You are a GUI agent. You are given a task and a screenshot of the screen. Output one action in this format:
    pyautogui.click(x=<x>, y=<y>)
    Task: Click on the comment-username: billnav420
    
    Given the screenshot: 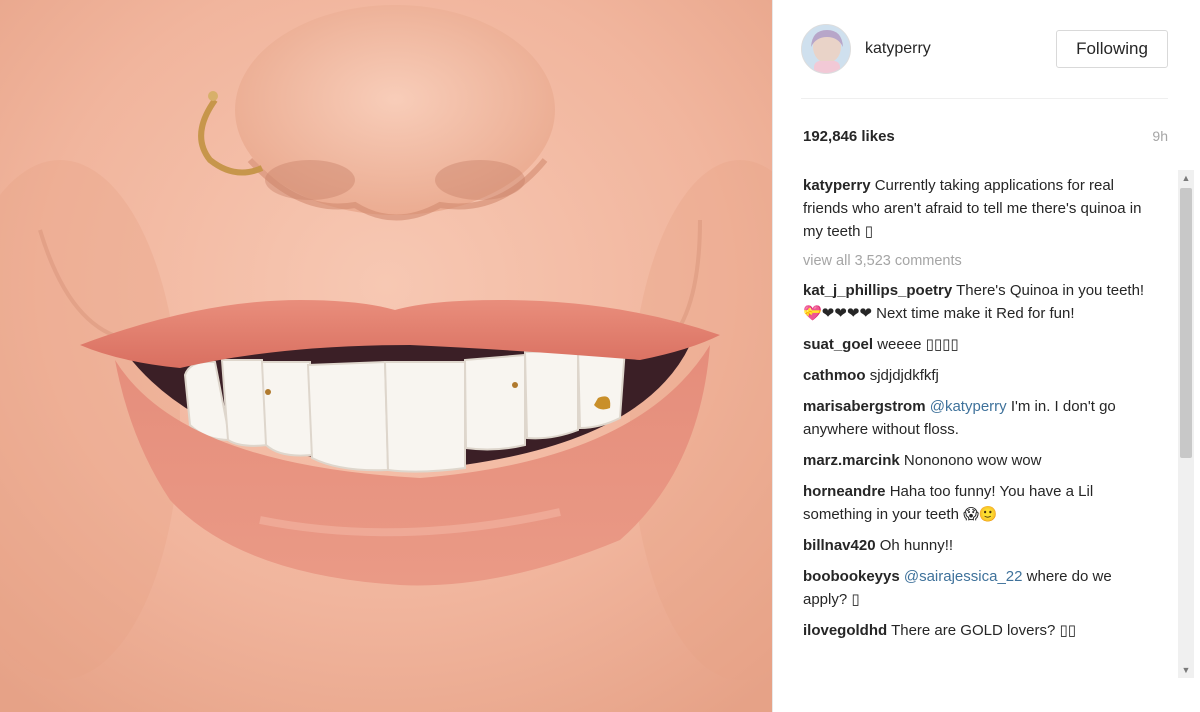 What is the action you would take?
    pyautogui.click(x=839, y=545)
    